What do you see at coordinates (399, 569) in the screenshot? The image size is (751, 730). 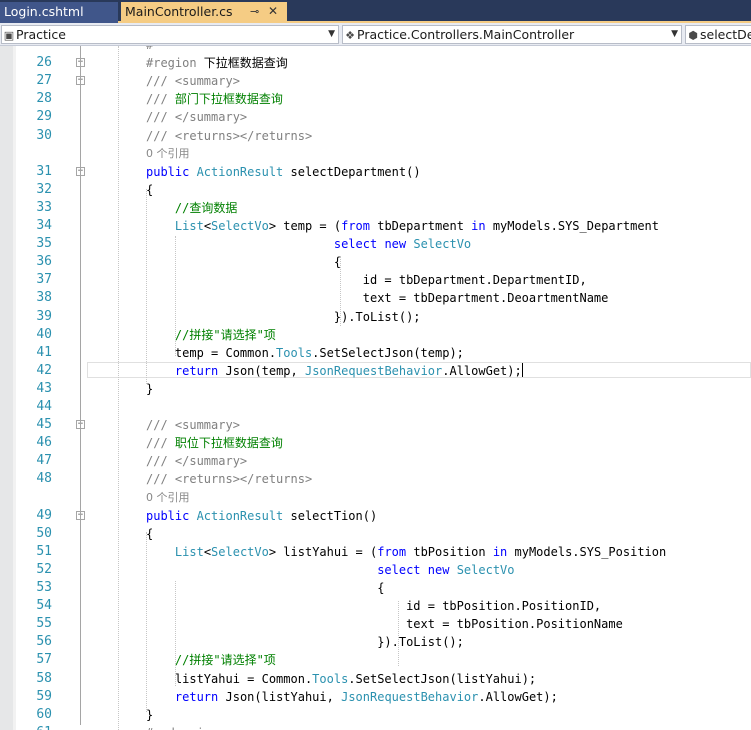 I see `code-token: select` at bounding box center [399, 569].